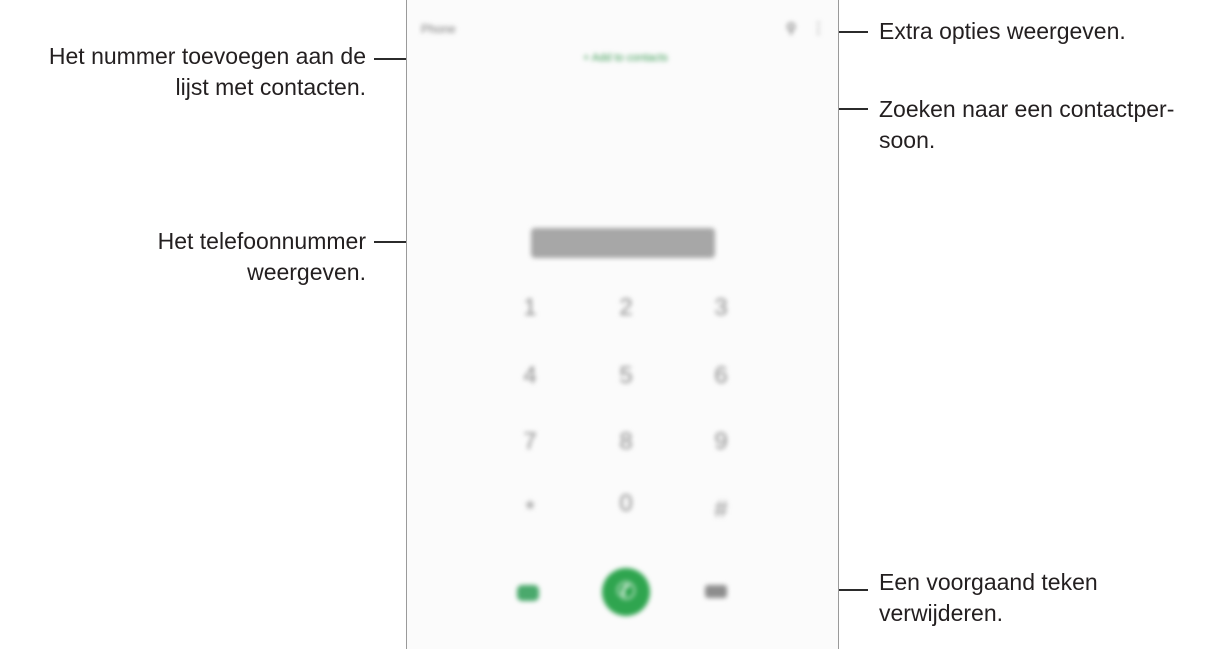  I want to click on dialpad-key-4: 4, so click(530, 376).